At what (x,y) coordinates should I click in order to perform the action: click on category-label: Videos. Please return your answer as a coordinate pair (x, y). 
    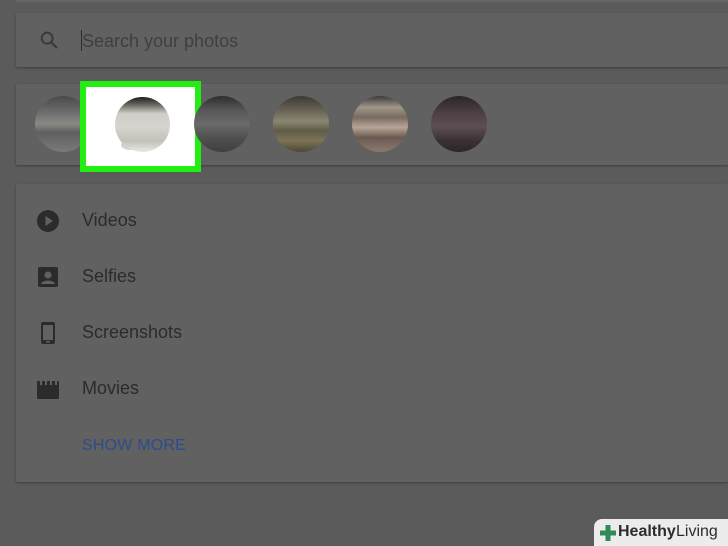
    Looking at the image, I should click on (109, 220).